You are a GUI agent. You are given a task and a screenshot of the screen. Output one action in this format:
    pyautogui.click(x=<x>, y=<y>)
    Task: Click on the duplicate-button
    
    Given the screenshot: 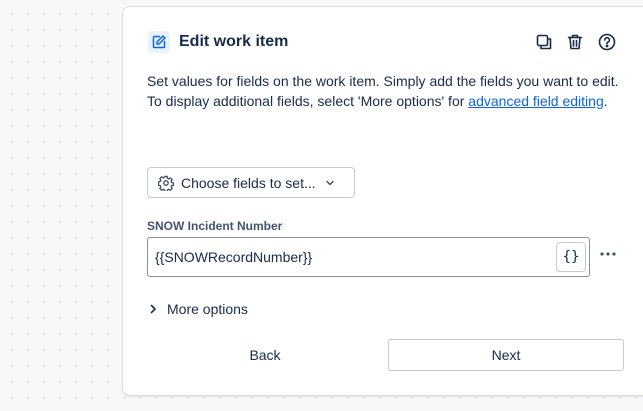 What is the action you would take?
    pyautogui.click(x=544, y=42)
    